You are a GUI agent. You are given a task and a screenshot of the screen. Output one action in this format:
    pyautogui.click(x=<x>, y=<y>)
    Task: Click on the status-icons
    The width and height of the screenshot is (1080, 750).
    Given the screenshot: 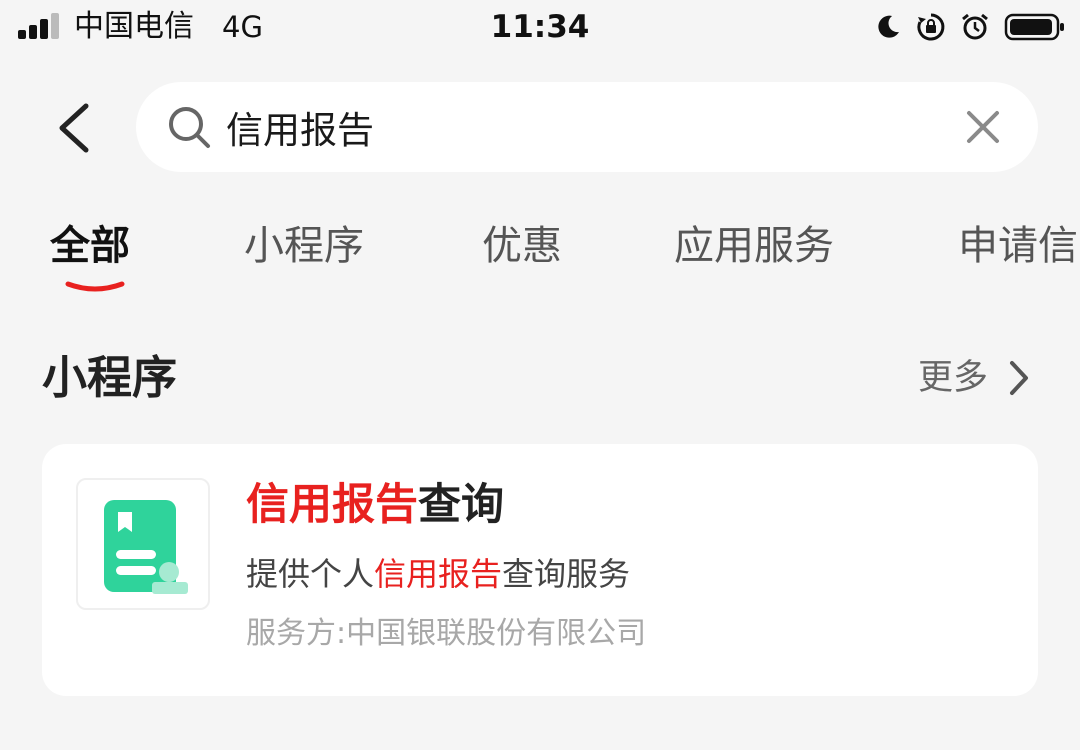 What is the action you would take?
    pyautogui.click(x=970, y=27)
    